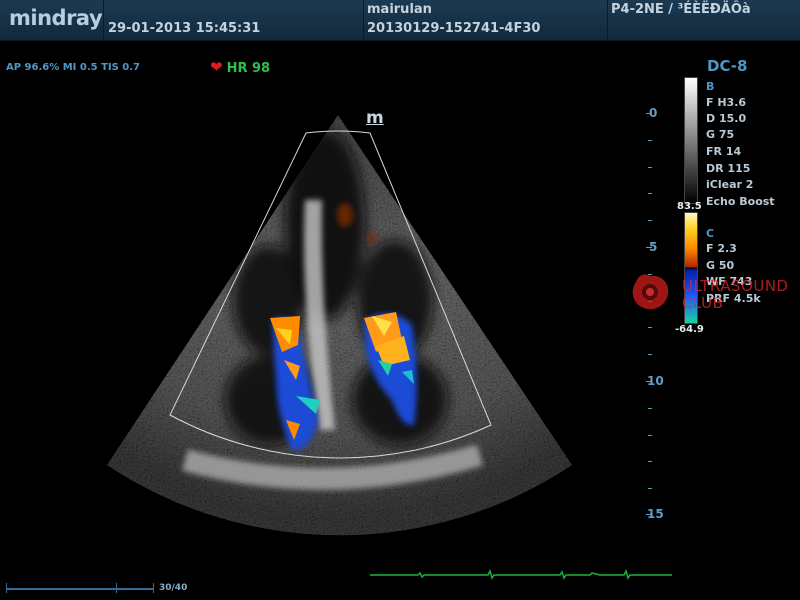 The image size is (800, 600). Describe the element at coordinates (730, 184) in the screenshot. I see `bmode-iclear: iClear 2` at that location.